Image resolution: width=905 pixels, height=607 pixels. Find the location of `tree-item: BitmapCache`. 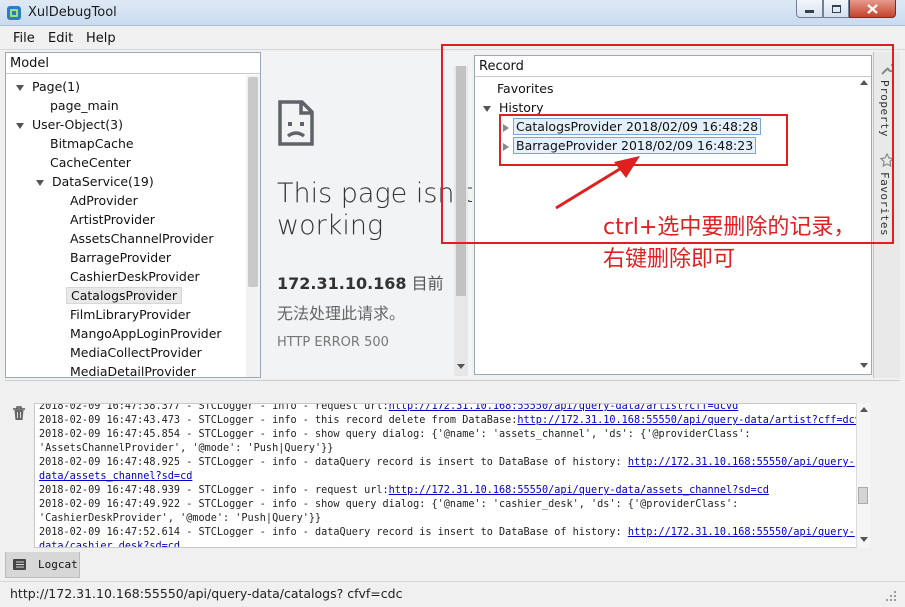

tree-item: BitmapCache is located at coordinates (92, 143).